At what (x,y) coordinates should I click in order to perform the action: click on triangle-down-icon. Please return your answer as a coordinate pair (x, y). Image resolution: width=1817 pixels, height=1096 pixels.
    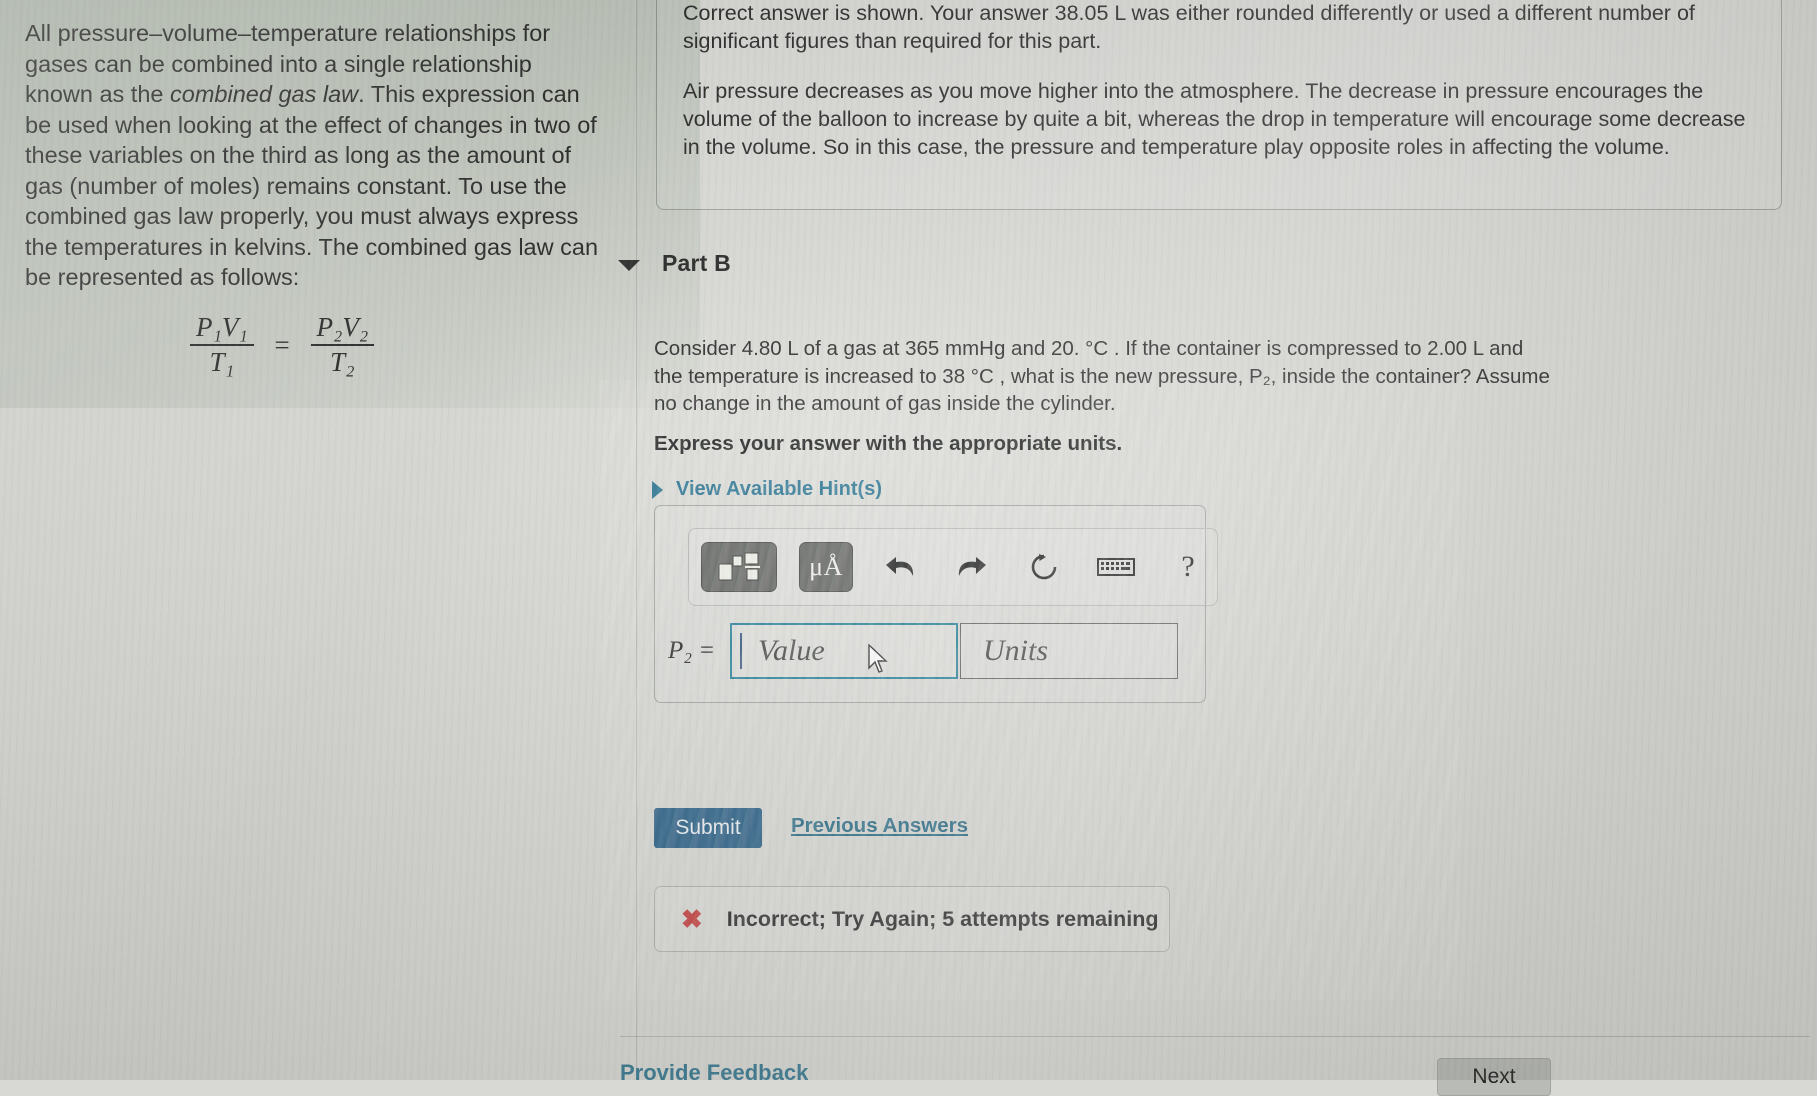
    Looking at the image, I should click on (629, 265).